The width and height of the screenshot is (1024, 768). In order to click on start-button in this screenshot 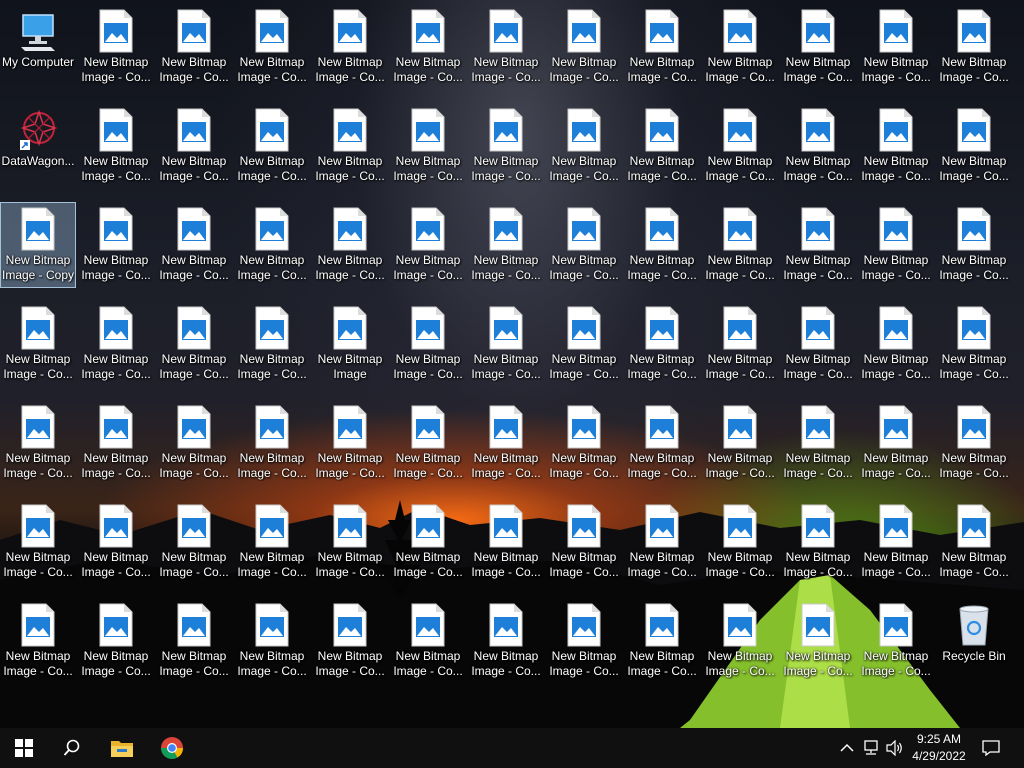, I will do `click(24, 748)`.